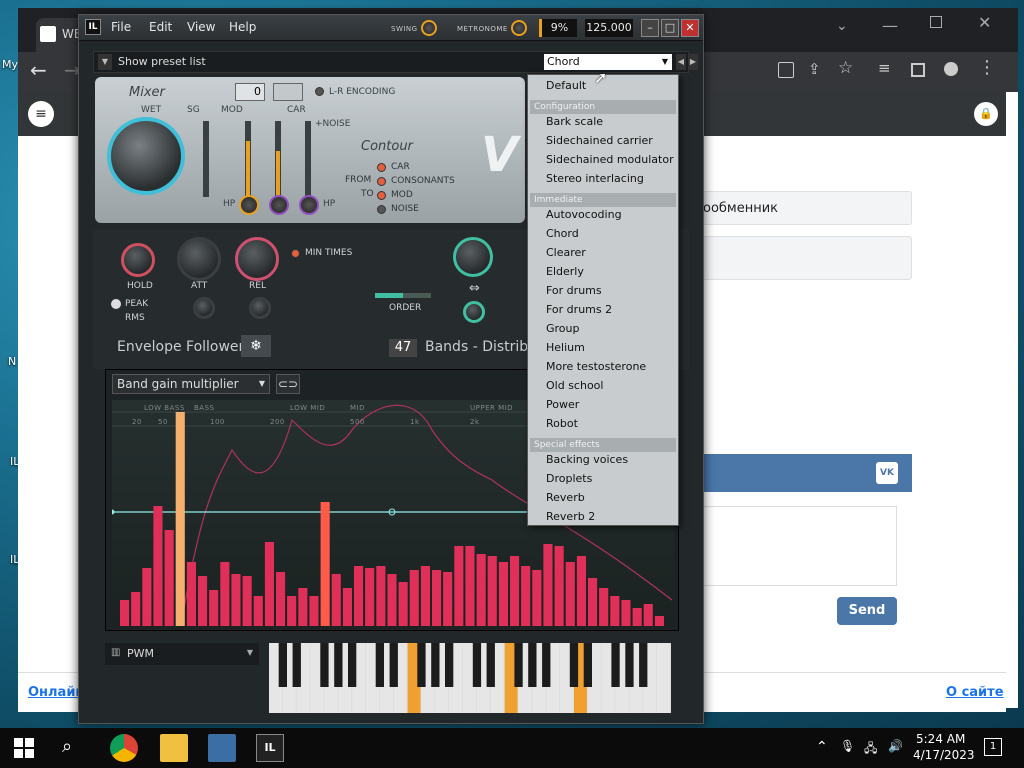 The height and width of the screenshot is (768, 1024). Describe the element at coordinates (609, 28) in the screenshot. I see `tempo-display: 125.000` at that location.